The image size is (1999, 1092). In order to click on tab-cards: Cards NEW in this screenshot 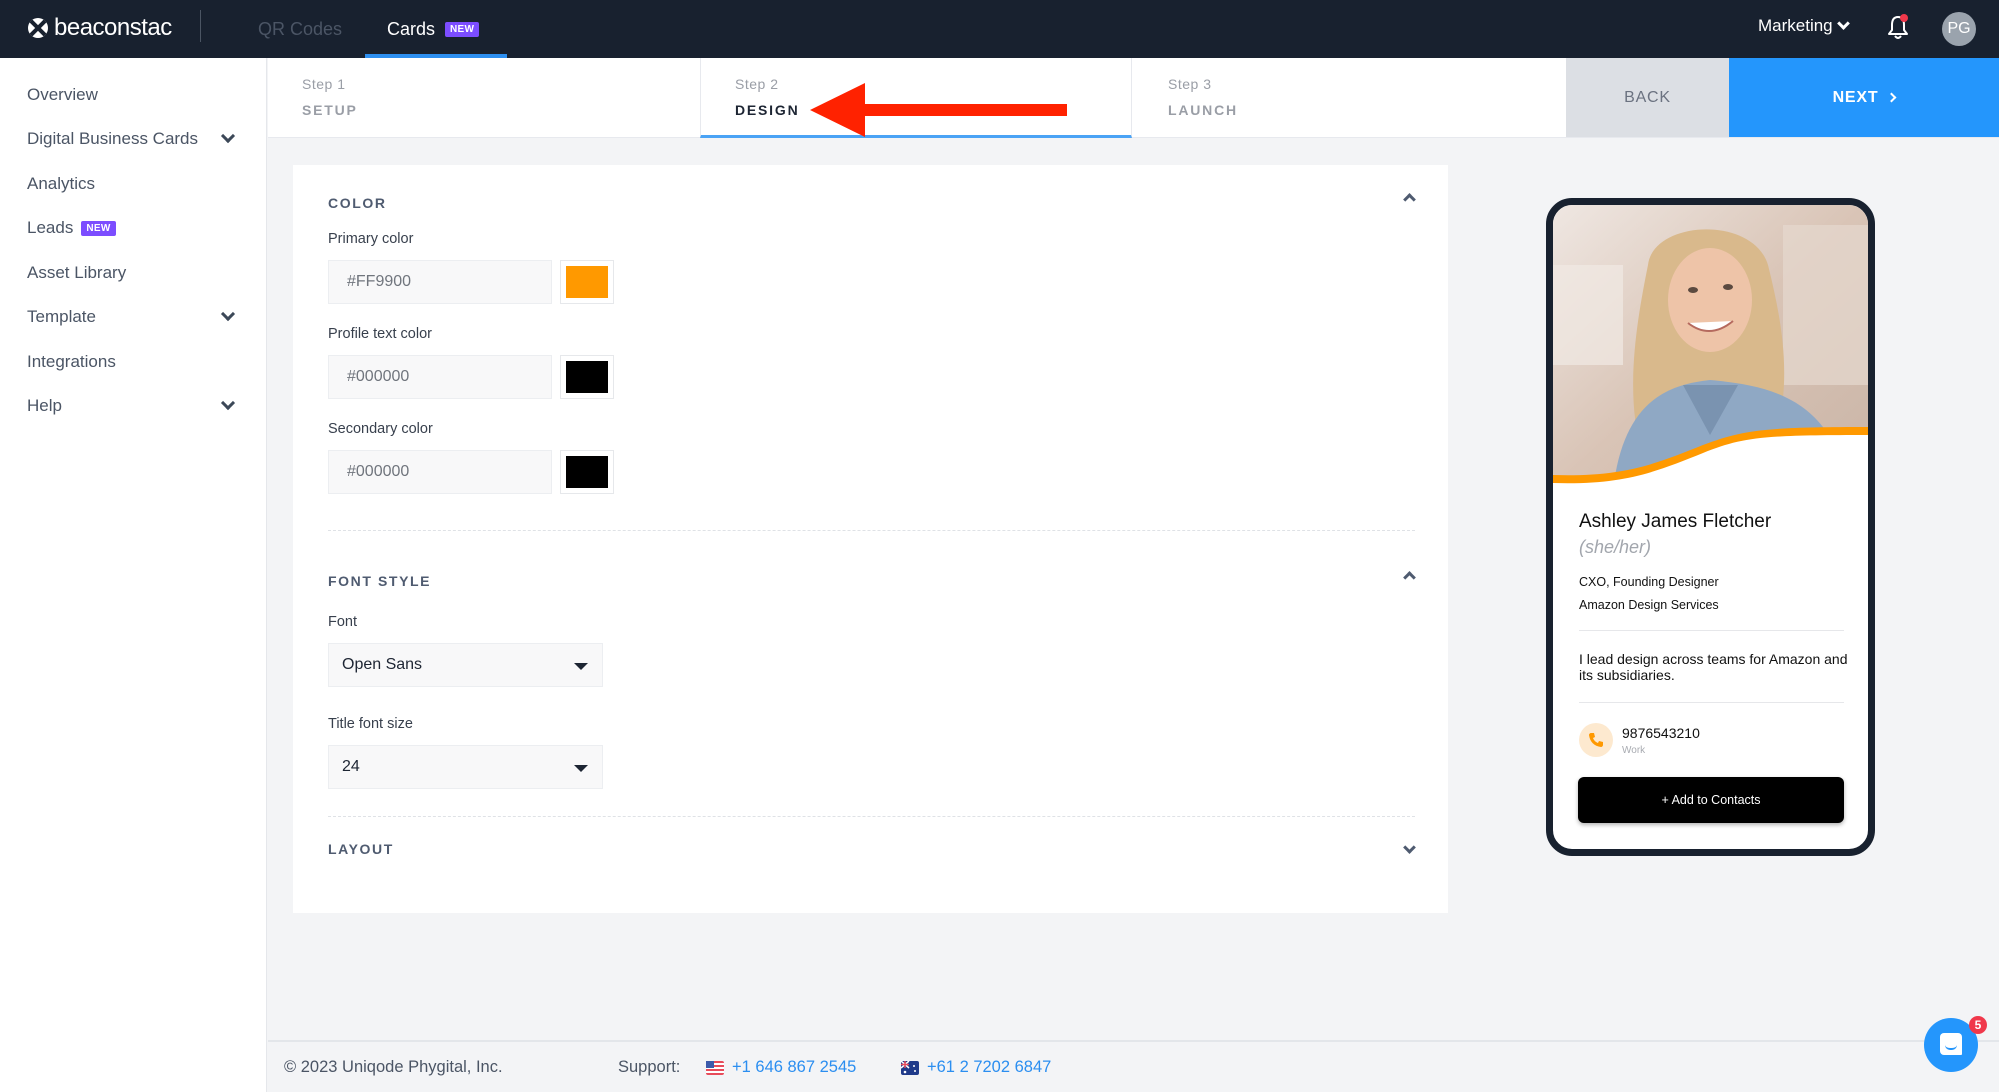, I will do `click(436, 29)`.